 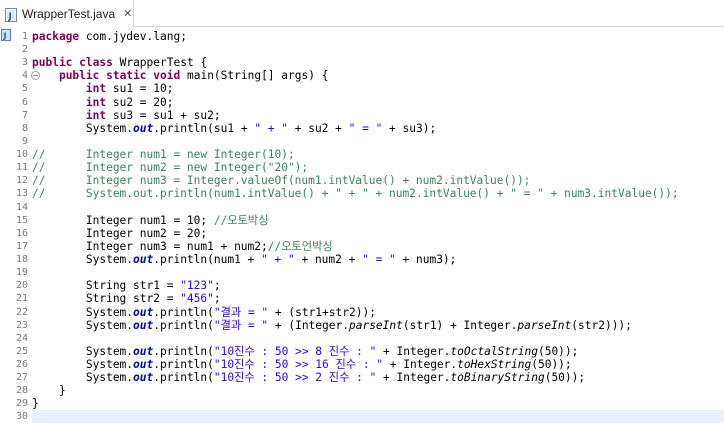 I want to click on code-line: int su2 = 20;, so click(x=103, y=102).